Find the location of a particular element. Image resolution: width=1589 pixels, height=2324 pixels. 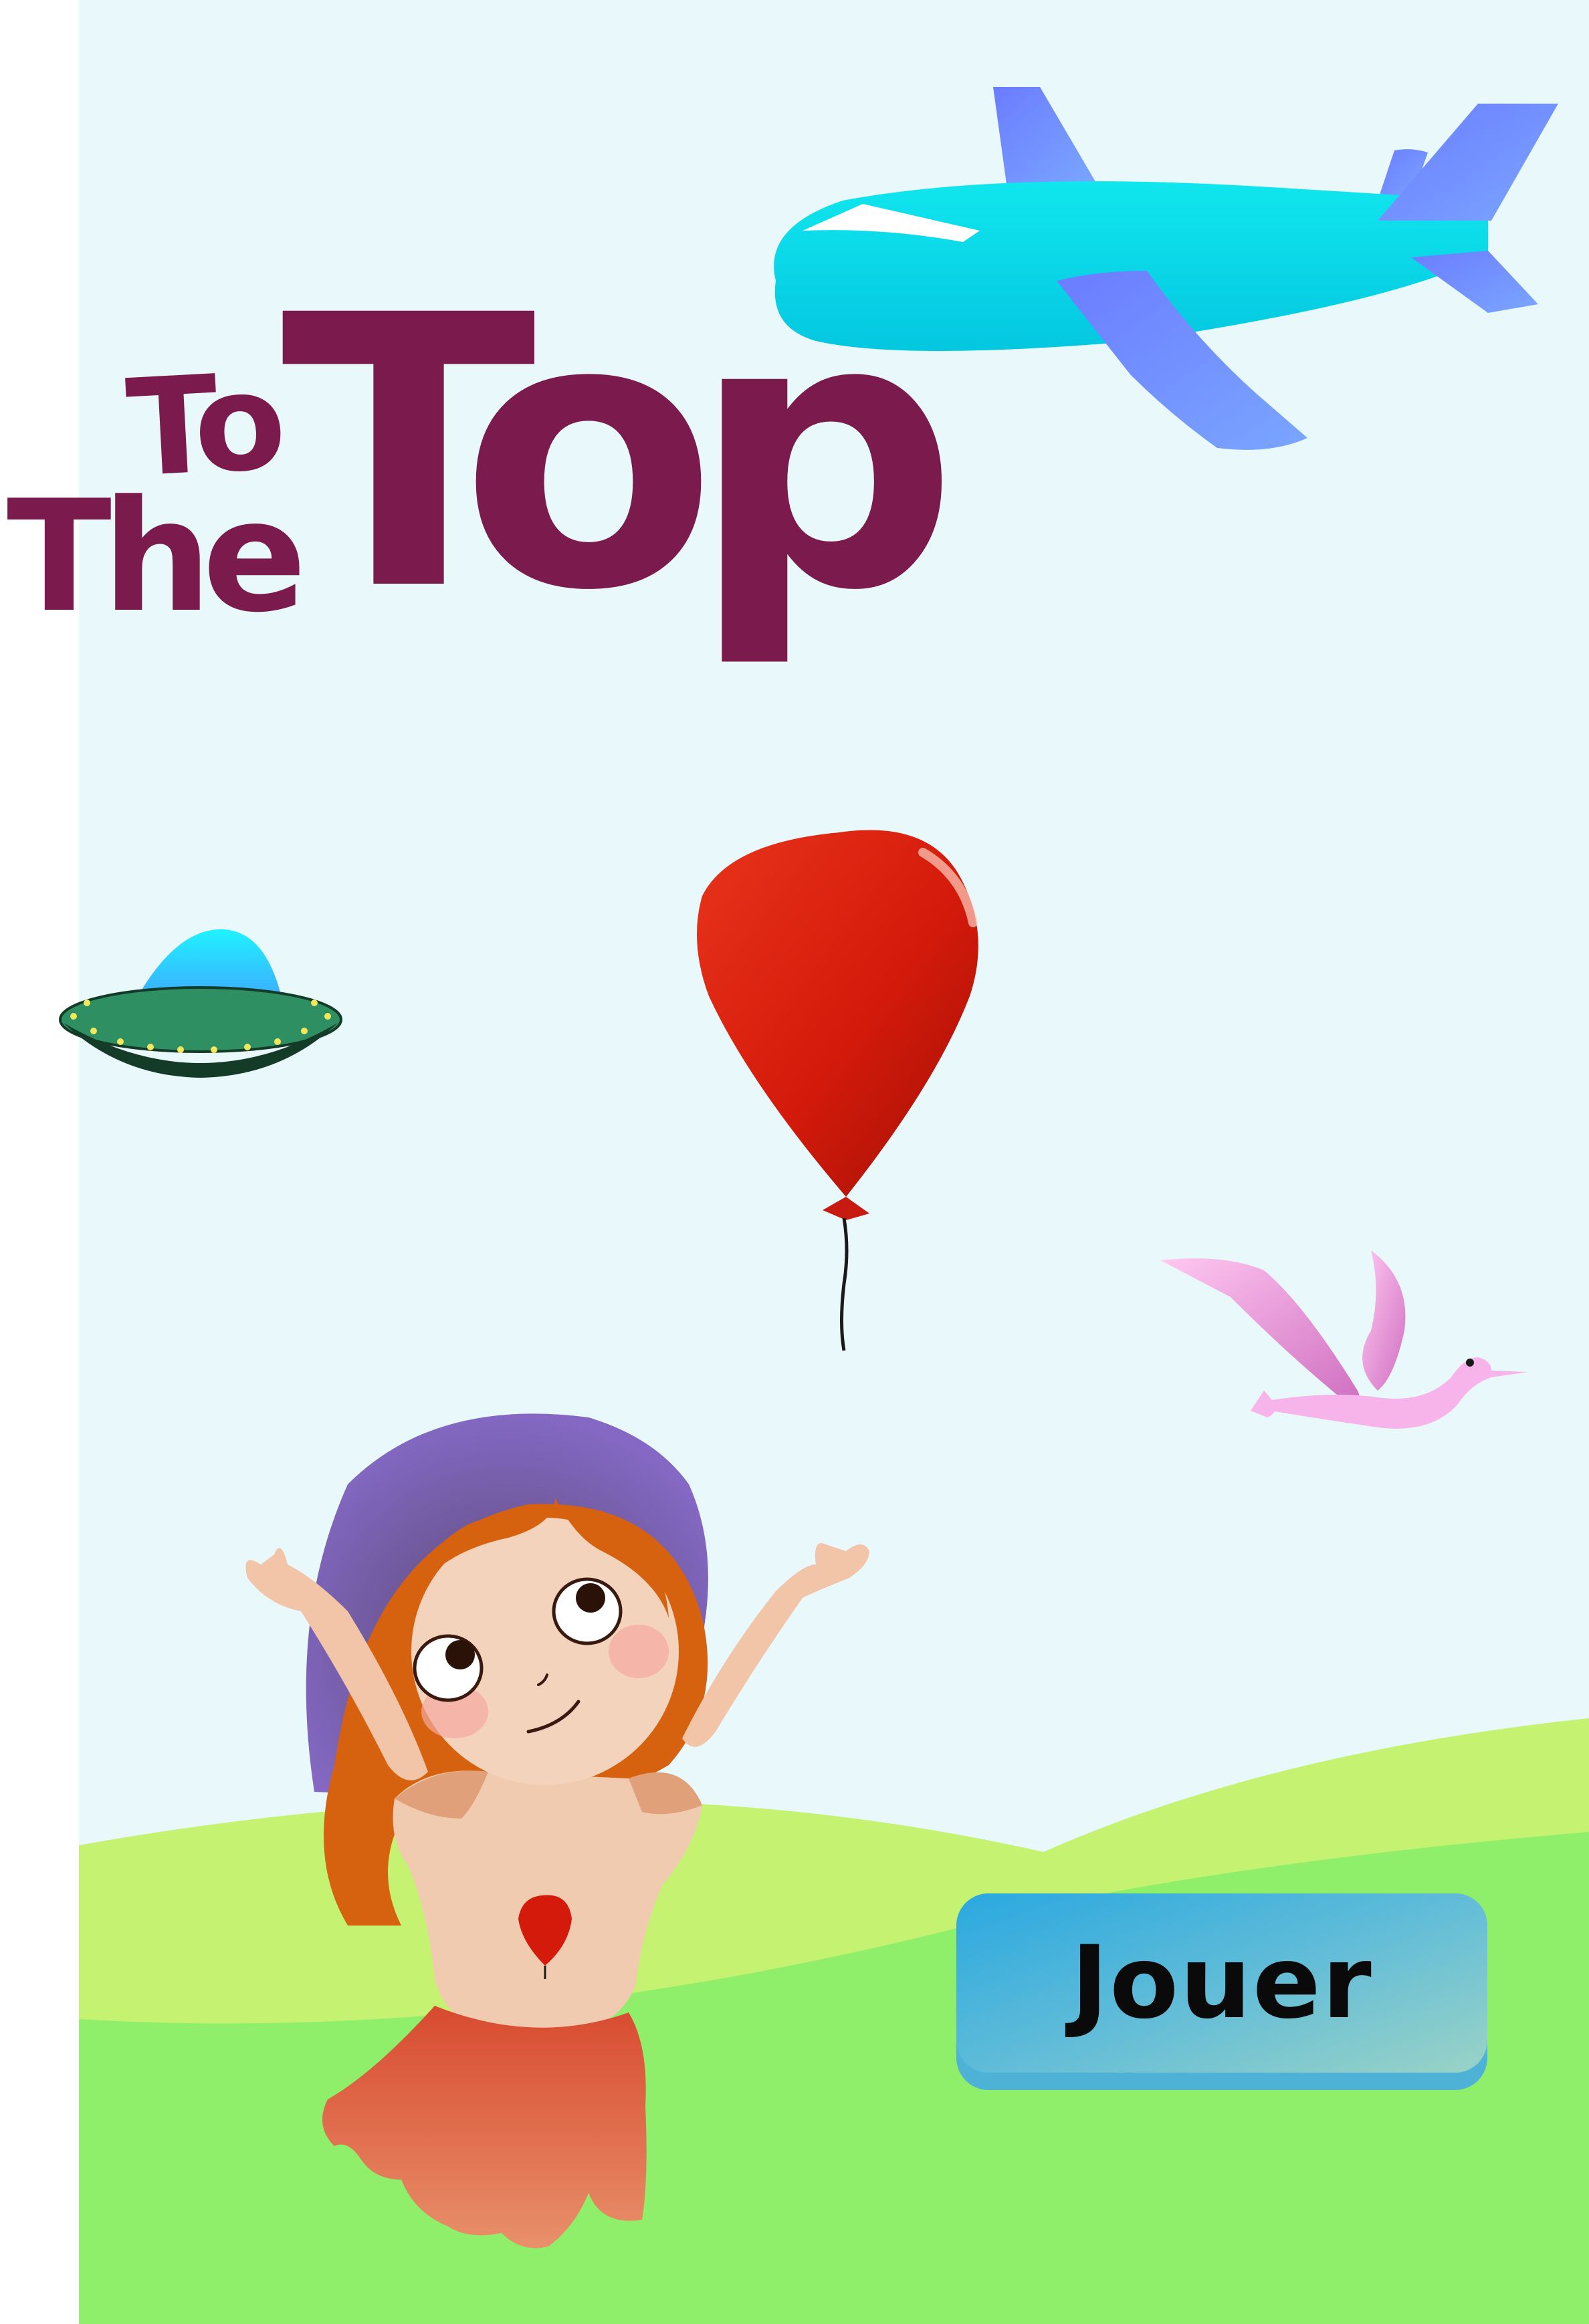

play-button-face: Jouer is located at coordinates (1221, 1983).